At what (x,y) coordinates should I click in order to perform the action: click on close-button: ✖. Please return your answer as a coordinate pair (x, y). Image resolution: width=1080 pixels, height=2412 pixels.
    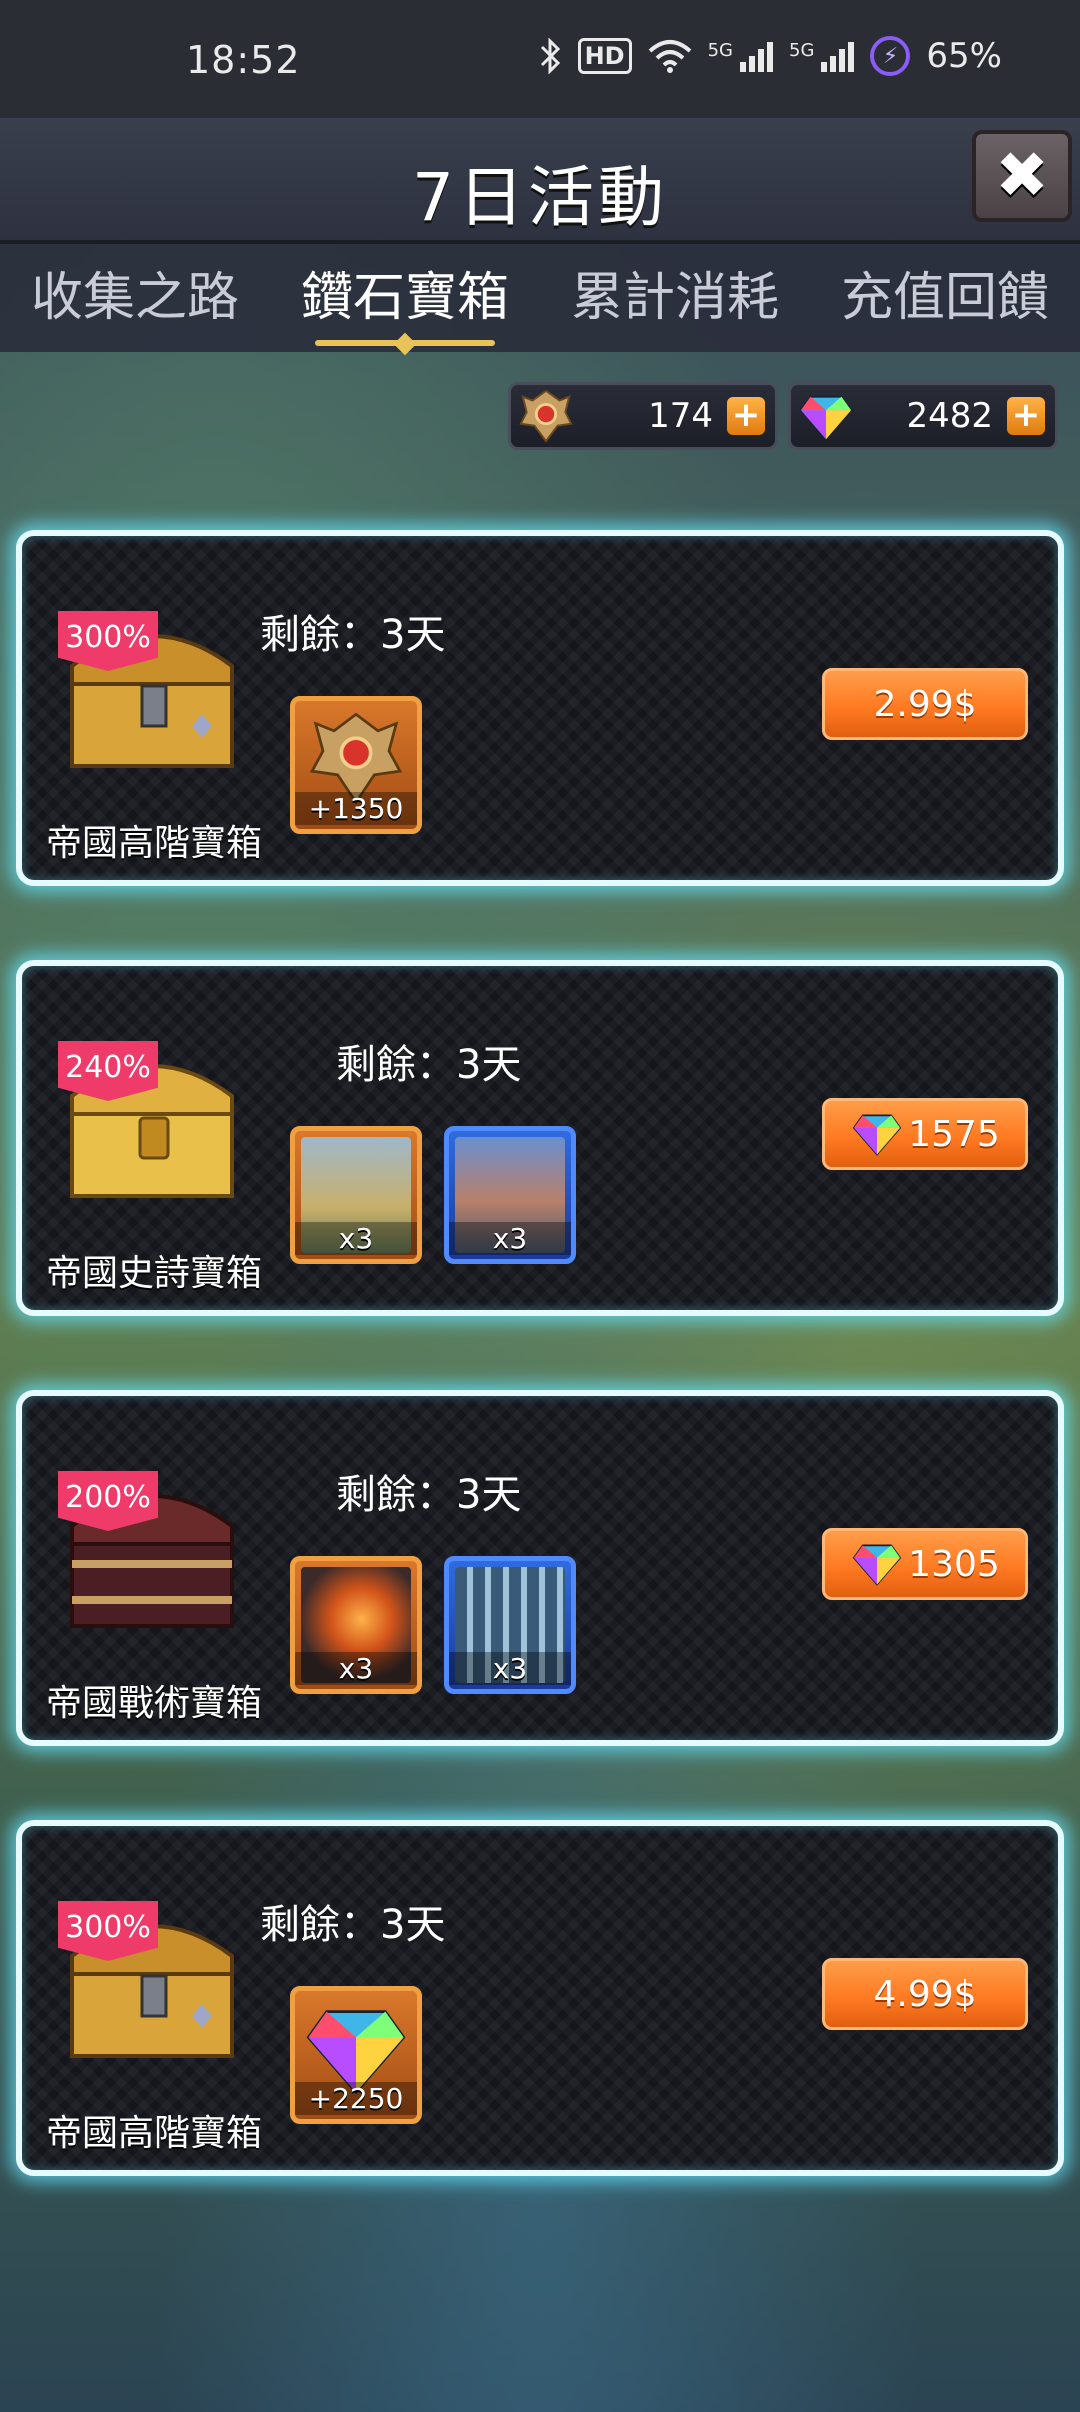
    Looking at the image, I should click on (1022, 176).